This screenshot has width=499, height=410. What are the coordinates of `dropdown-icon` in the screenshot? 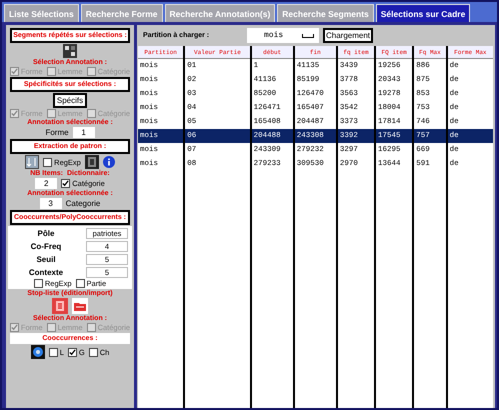 It's located at (308, 36).